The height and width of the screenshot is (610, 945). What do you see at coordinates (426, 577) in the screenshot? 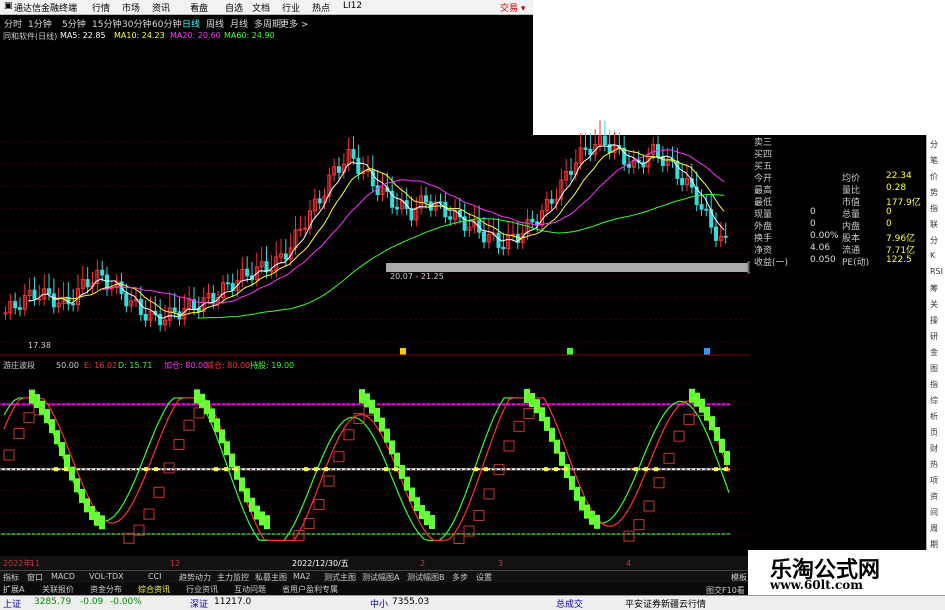
I see `indicator-tab: 测试幅图B` at bounding box center [426, 577].